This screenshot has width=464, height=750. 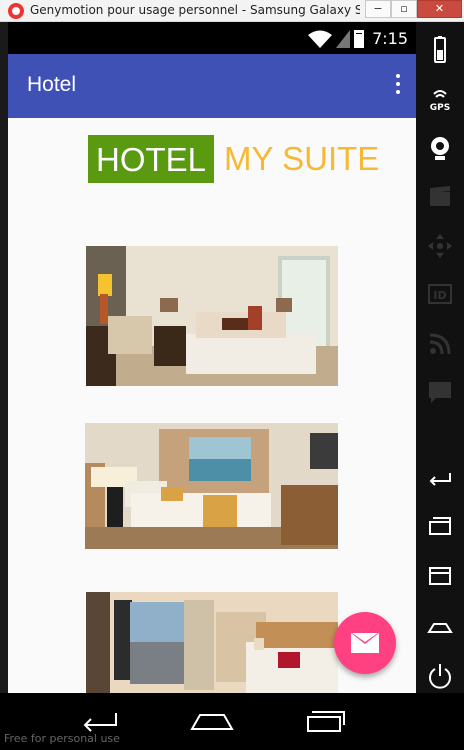 What do you see at coordinates (151, 159) in the screenshot?
I see `logo-hotel-text: HOTEL` at bounding box center [151, 159].